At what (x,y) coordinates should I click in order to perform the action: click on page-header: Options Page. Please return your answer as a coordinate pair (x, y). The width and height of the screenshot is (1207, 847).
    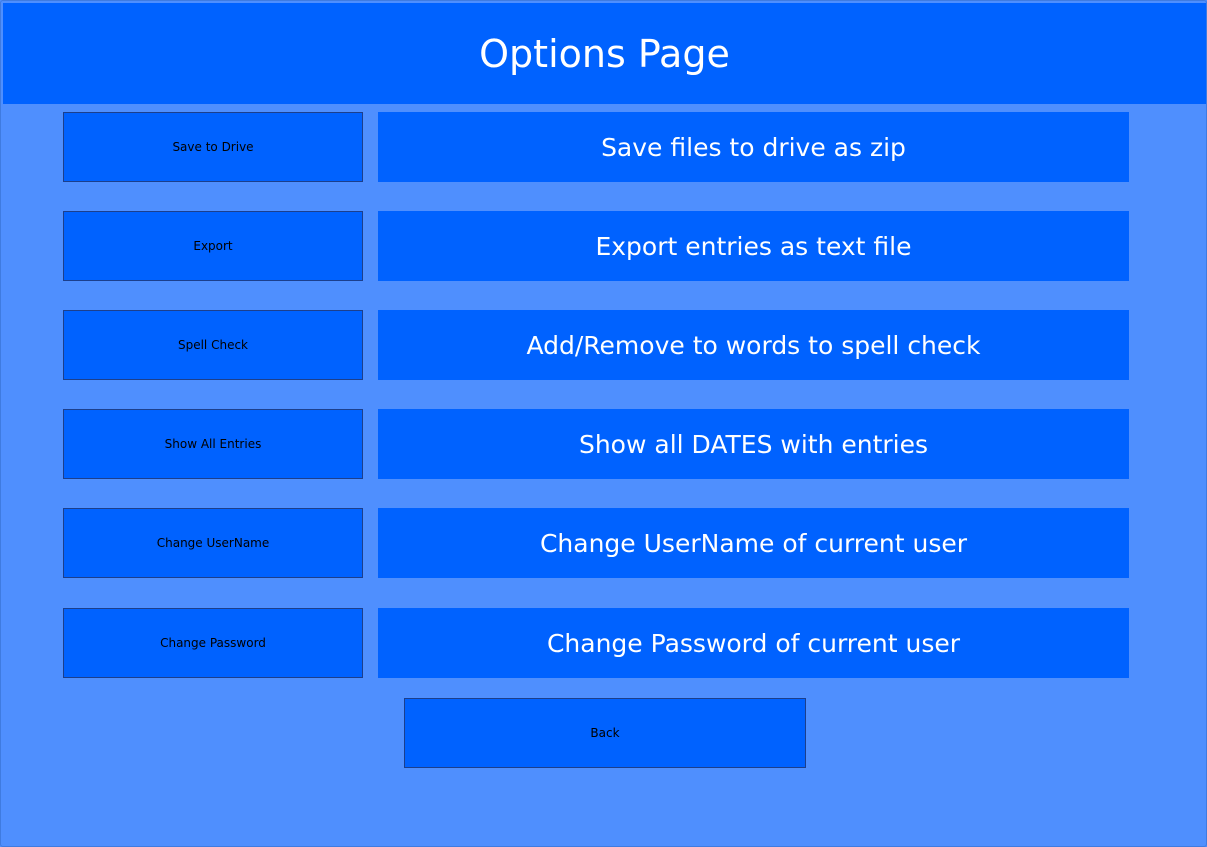
    Looking at the image, I should click on (604, 53).